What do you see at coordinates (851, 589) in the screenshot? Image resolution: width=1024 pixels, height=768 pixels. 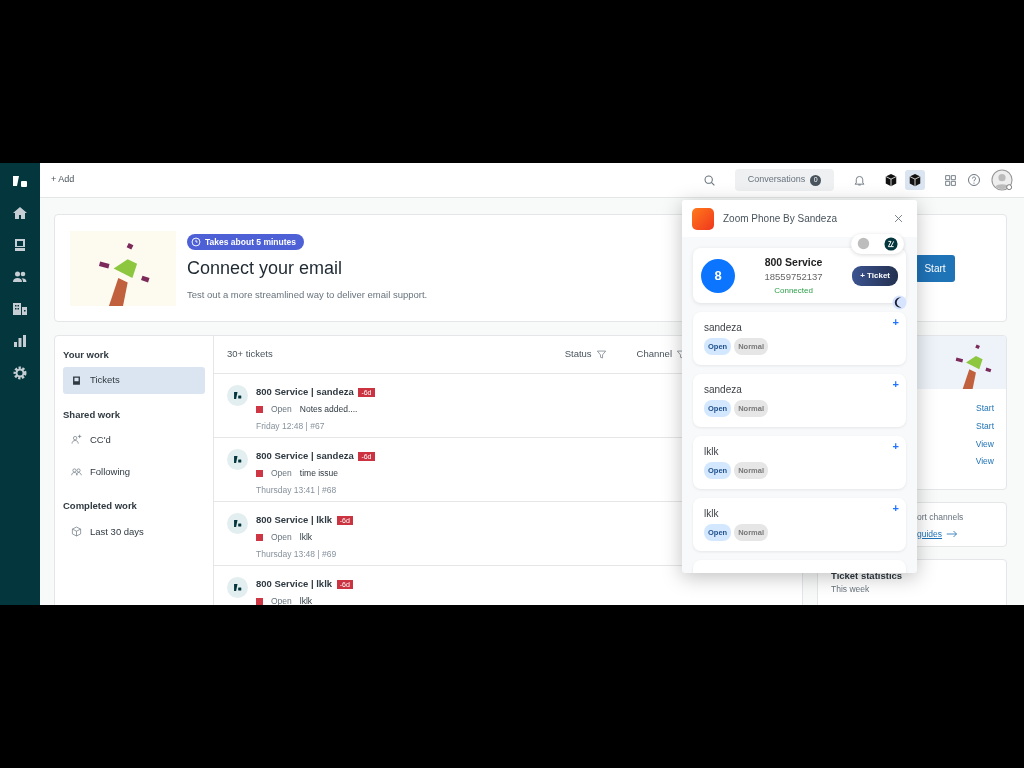 I see `statistics-period: This week` at bounding box center [851, 589].